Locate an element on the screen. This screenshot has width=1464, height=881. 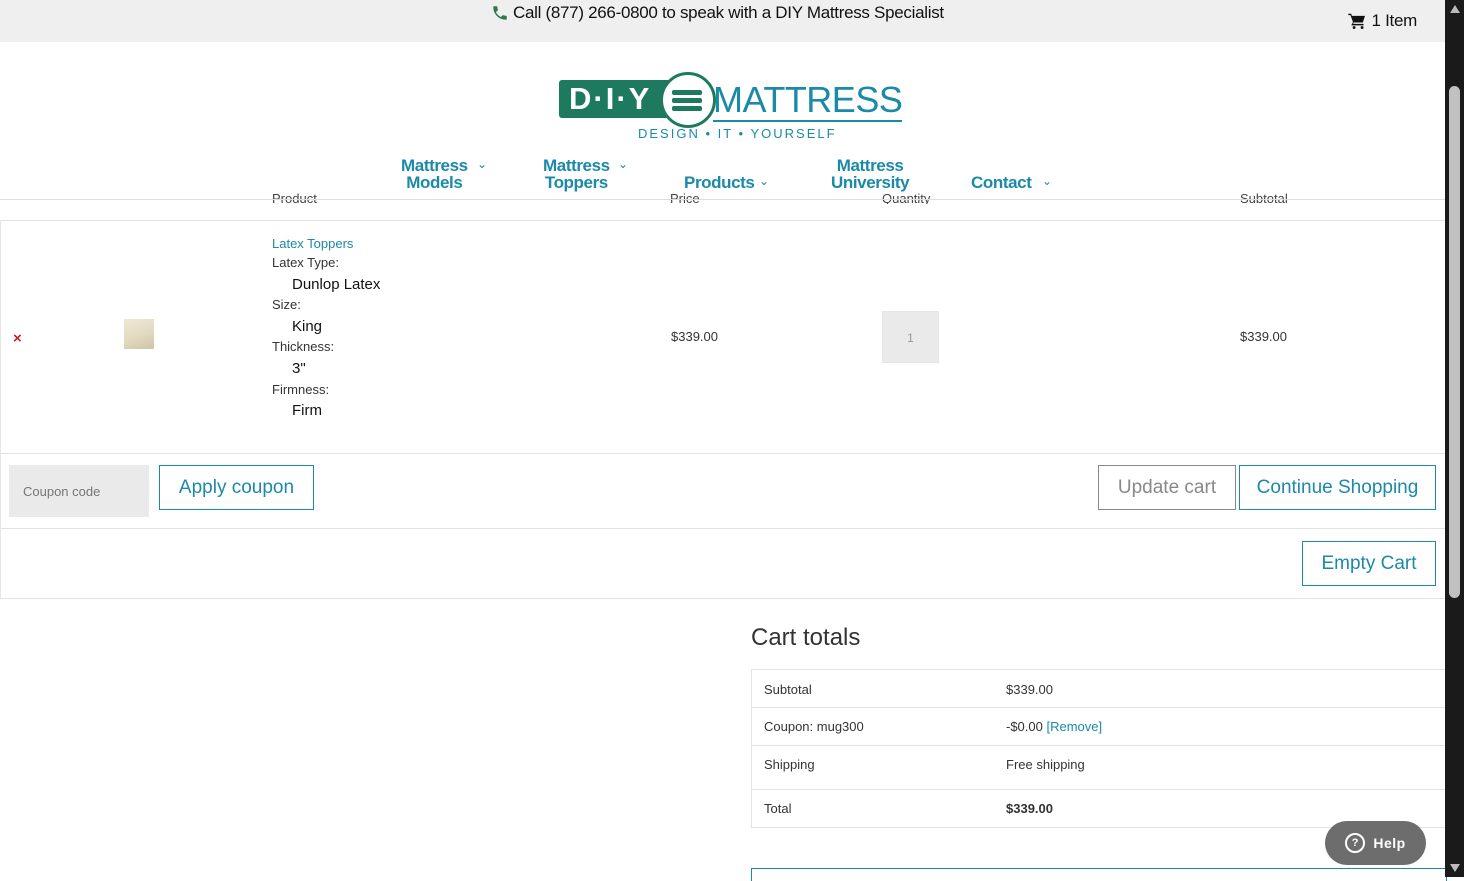
attr-value: King is located at coordinates (307, 326).